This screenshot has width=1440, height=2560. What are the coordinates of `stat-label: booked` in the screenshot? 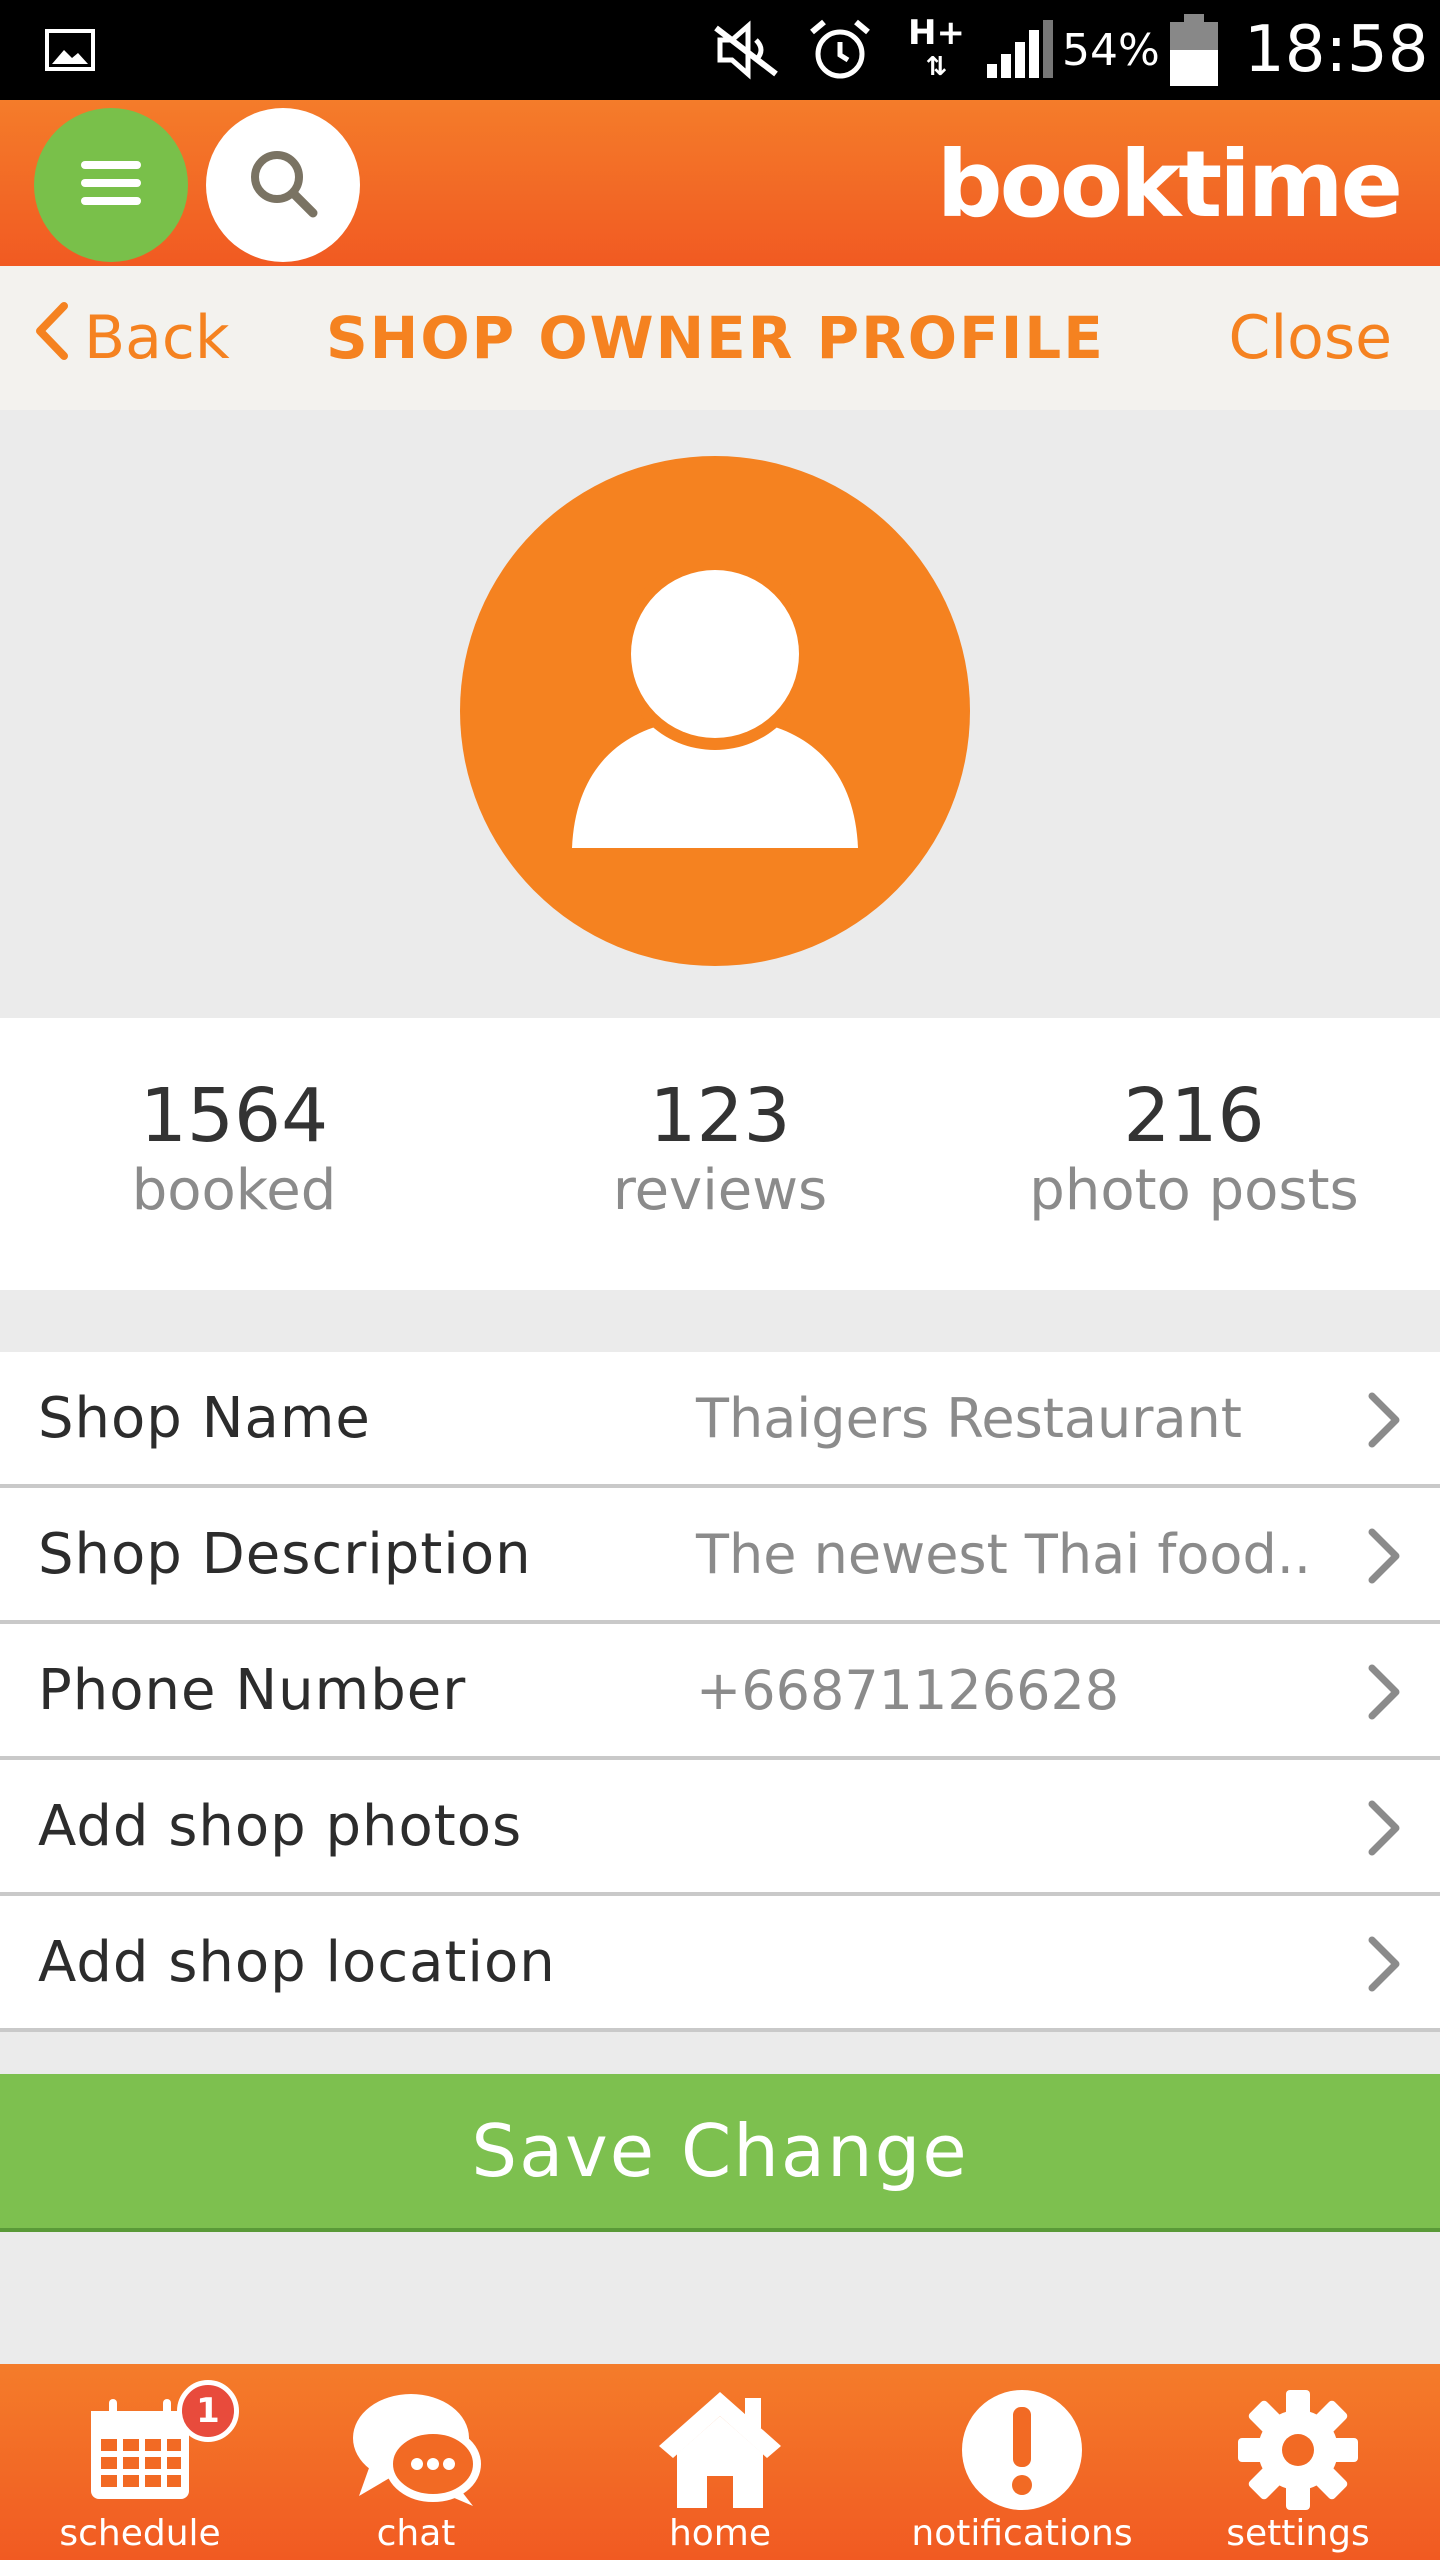 It's located at (234, 1190).